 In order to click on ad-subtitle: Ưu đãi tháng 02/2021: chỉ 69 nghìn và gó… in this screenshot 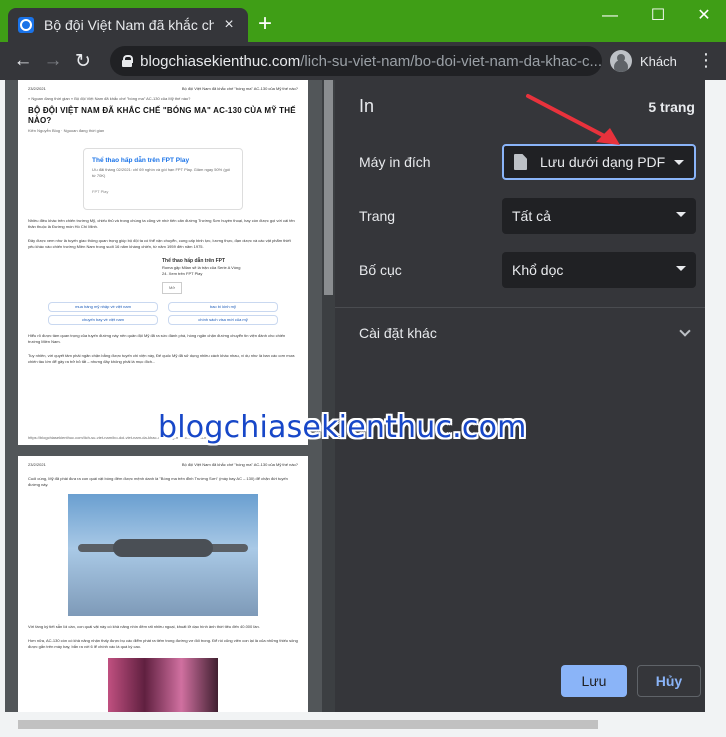, I will do `click(161, 172)`.